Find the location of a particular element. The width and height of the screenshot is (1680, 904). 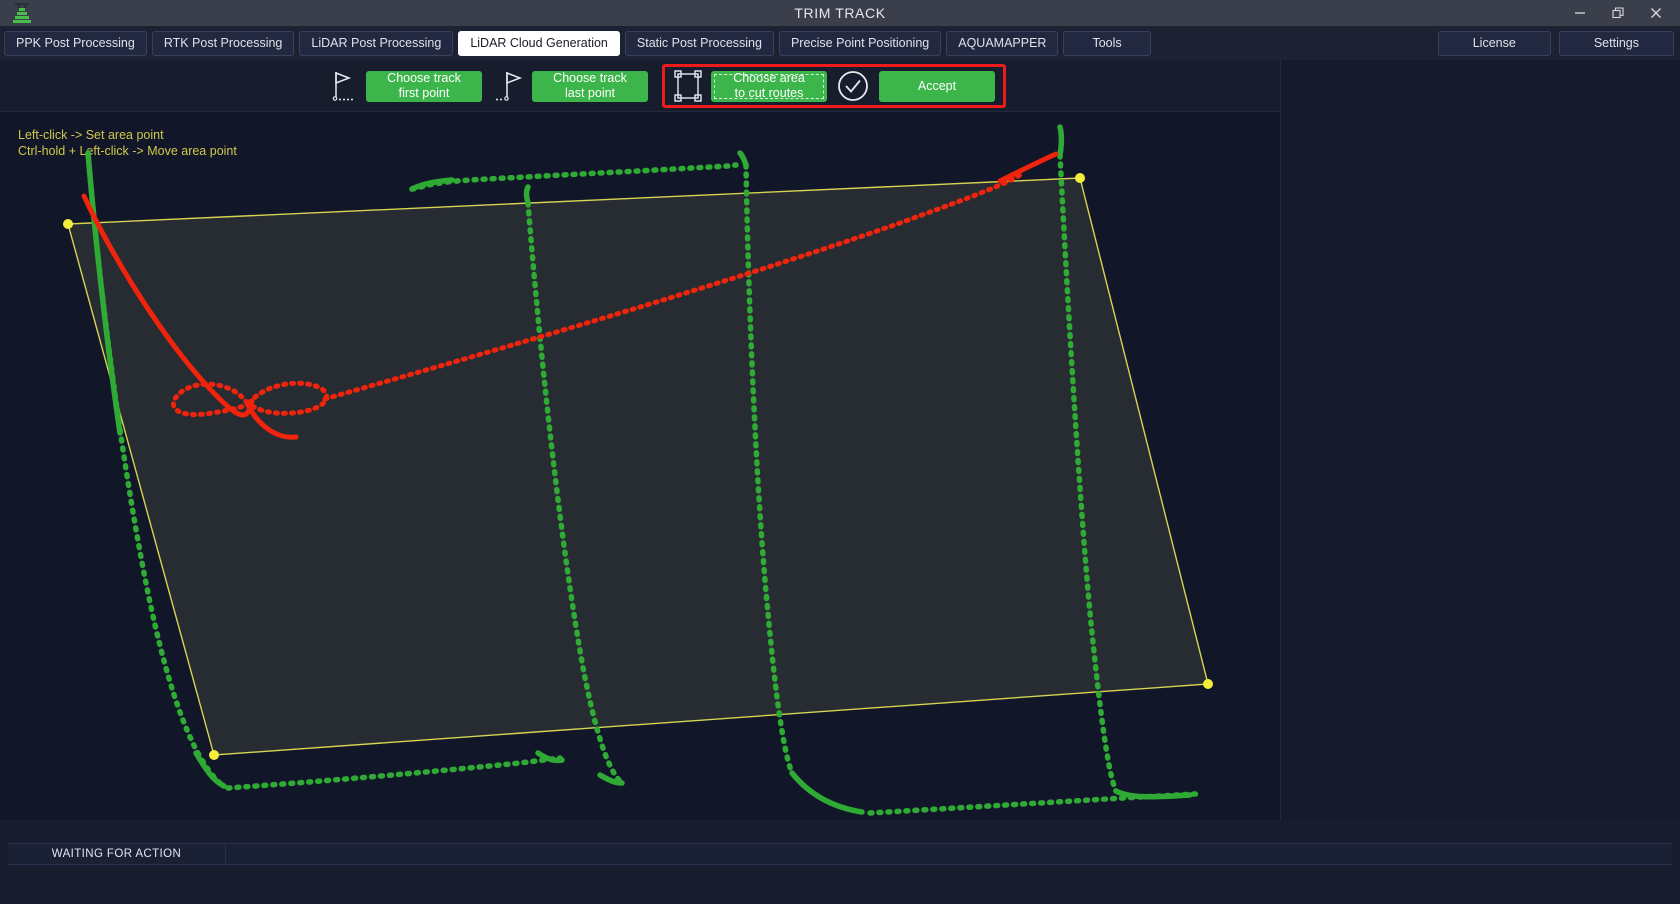

license-button: License is located at coordinates (1494, 43).